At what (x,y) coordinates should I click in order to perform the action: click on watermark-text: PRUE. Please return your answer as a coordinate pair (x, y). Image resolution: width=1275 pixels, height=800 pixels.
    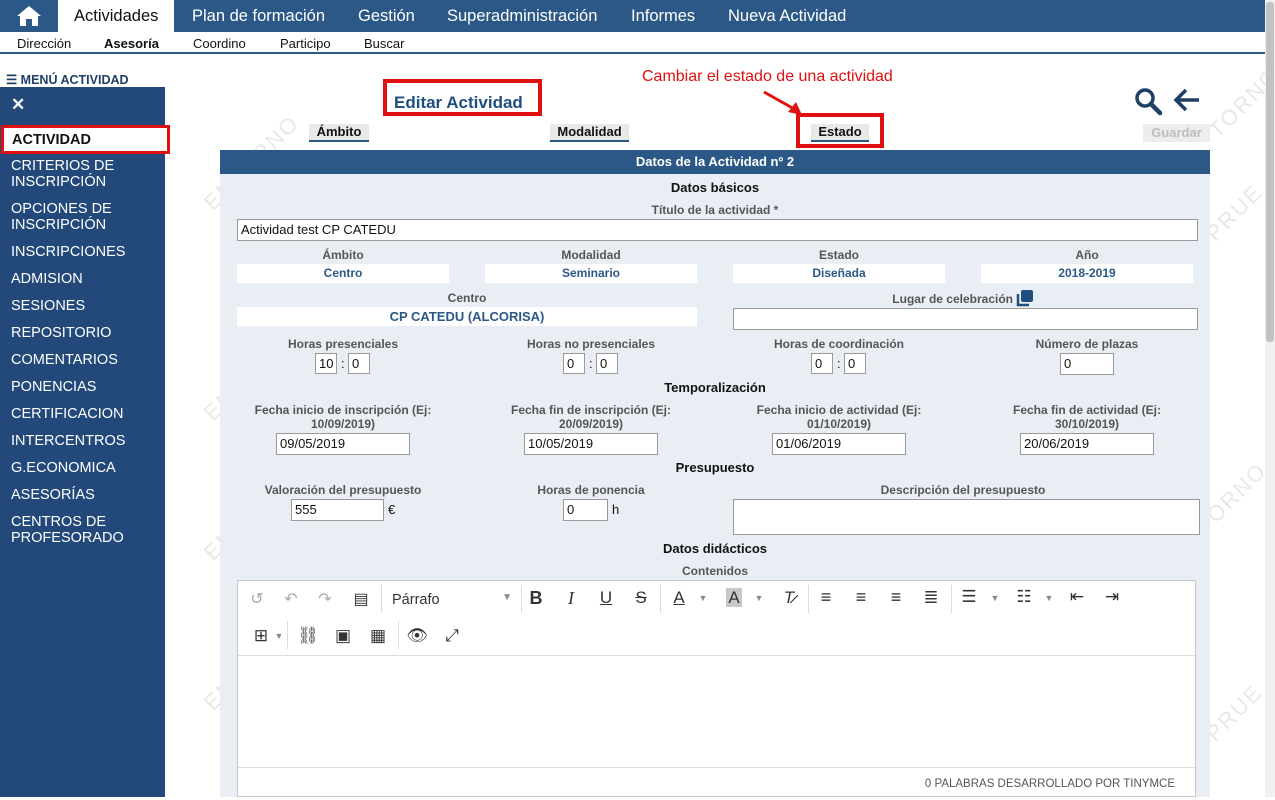
    Looking at the image, I should click on (1234, 712).